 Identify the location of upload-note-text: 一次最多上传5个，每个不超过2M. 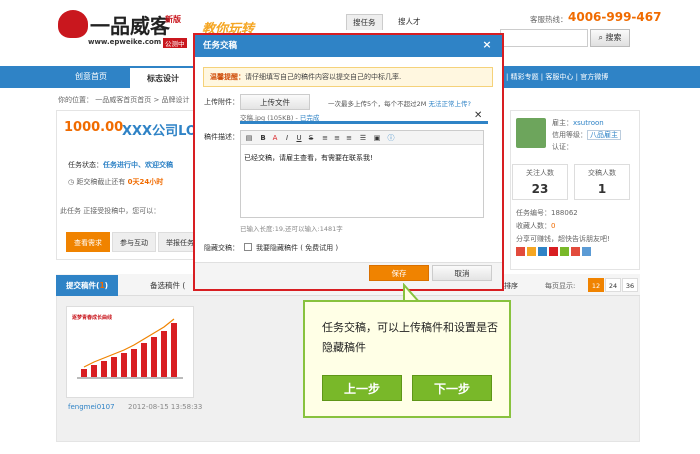
(377, 104).